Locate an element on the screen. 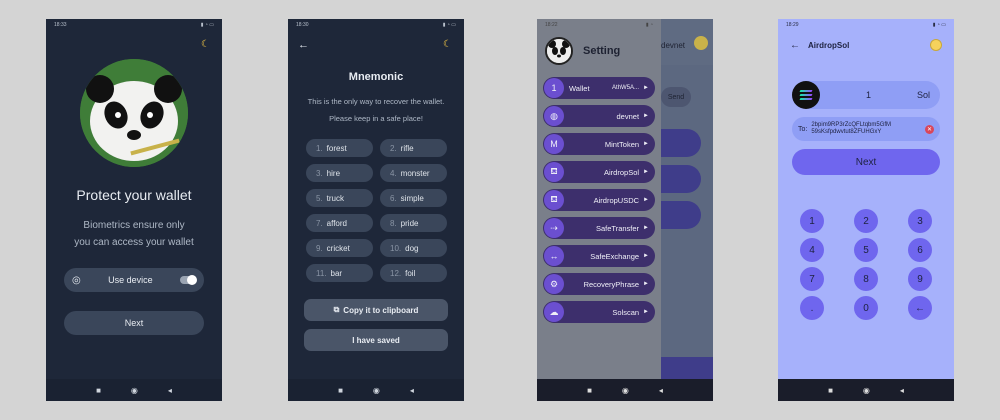 Image resolution: width=1000 pixels, height=420 pixels. bg-footer is located at coordinates (687, 368).